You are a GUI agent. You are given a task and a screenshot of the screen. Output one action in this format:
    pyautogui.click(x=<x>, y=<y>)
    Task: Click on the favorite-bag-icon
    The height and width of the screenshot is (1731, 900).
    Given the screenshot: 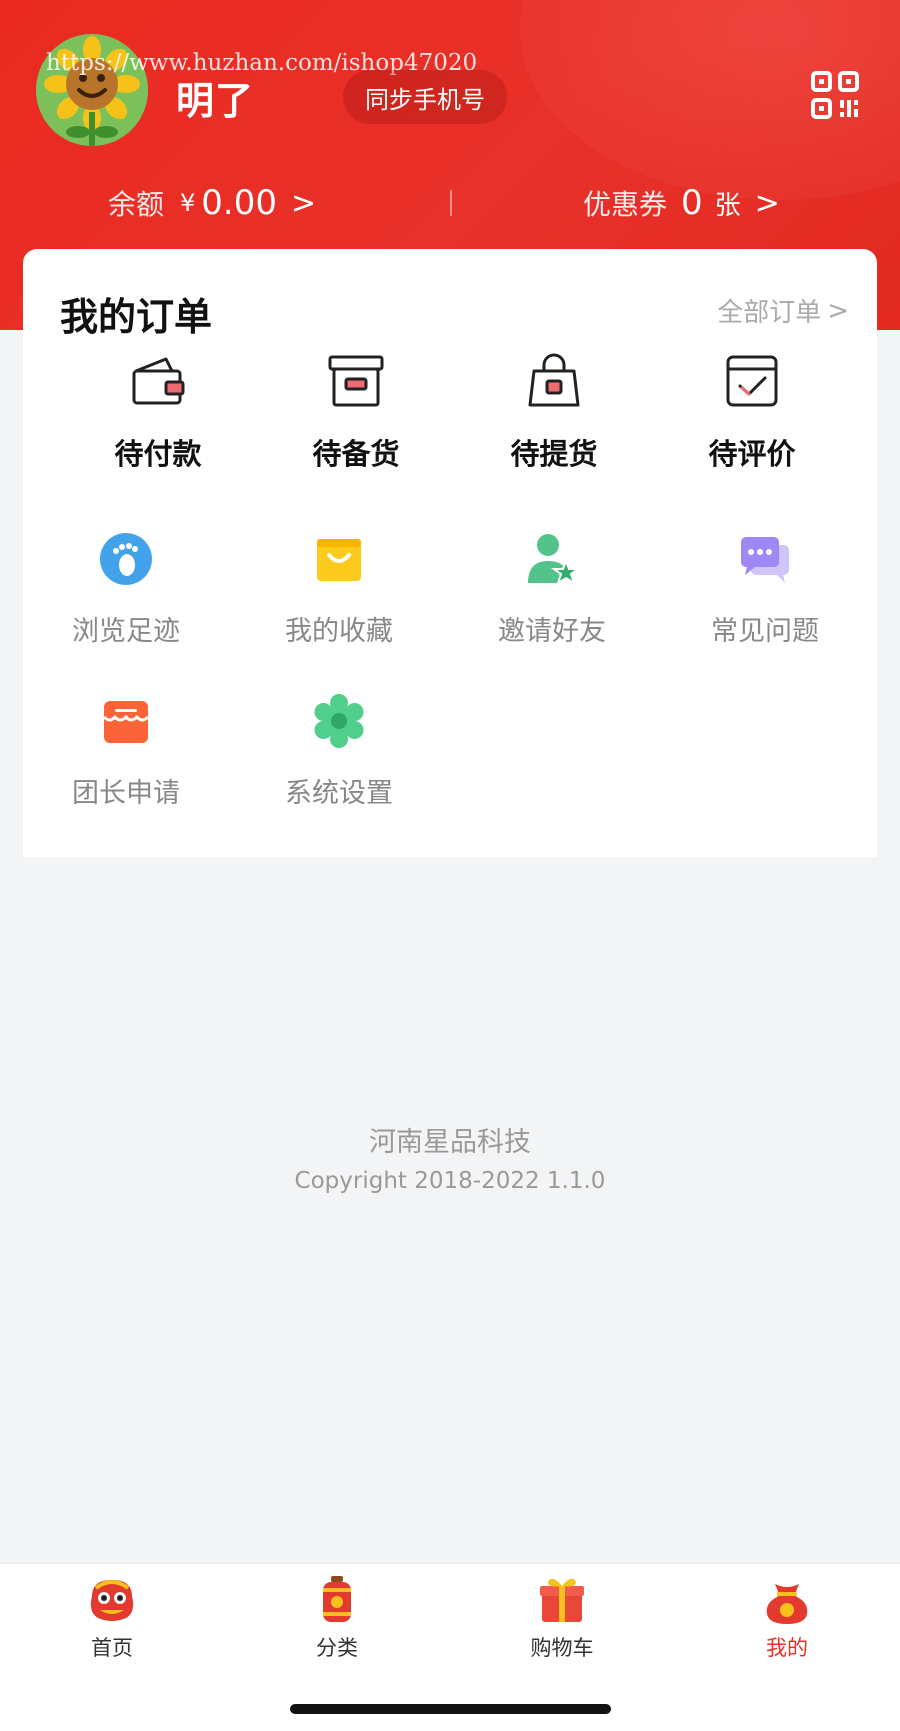 What is the action you would take?
    pyautogui.click(x=339, y=560)
    